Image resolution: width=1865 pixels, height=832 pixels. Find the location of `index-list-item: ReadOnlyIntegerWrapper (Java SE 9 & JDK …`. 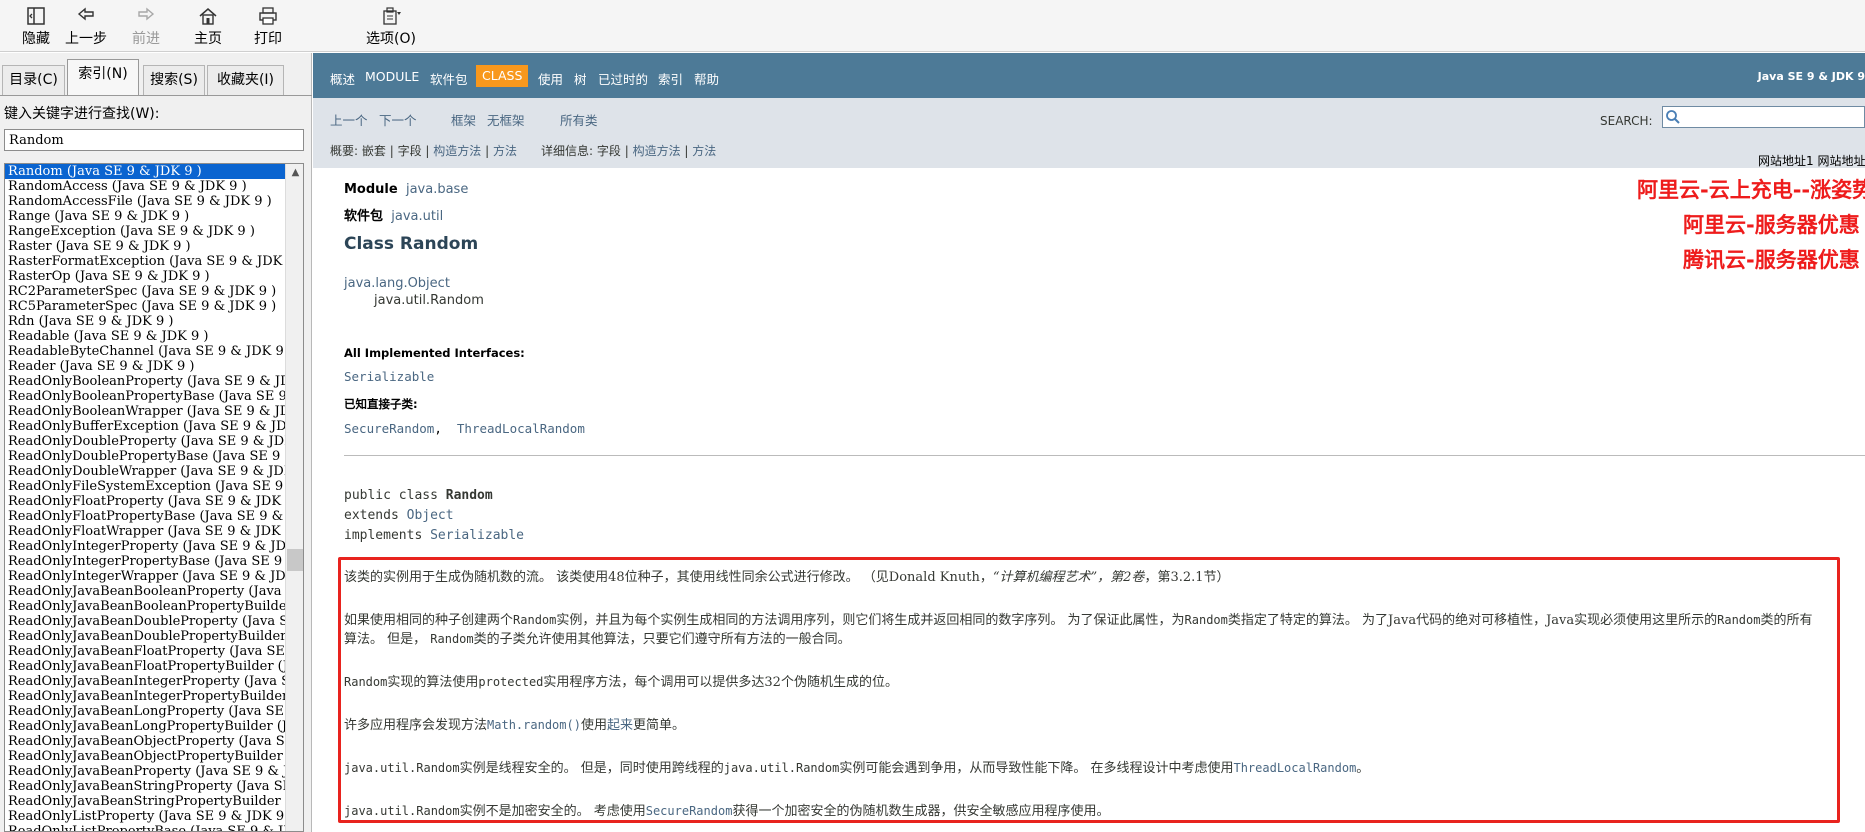

index-list-item: ReadOnlyIntegerWrapper (Java SE 9 & JDK … is located at coordinates (145, 576).